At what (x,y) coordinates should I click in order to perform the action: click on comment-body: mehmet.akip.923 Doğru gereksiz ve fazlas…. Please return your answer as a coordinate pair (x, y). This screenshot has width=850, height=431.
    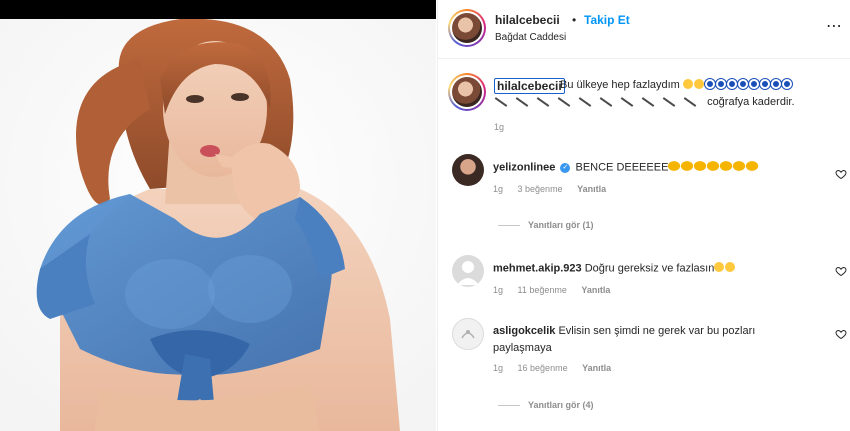
    Looking at the image, I should click on (653, 268).